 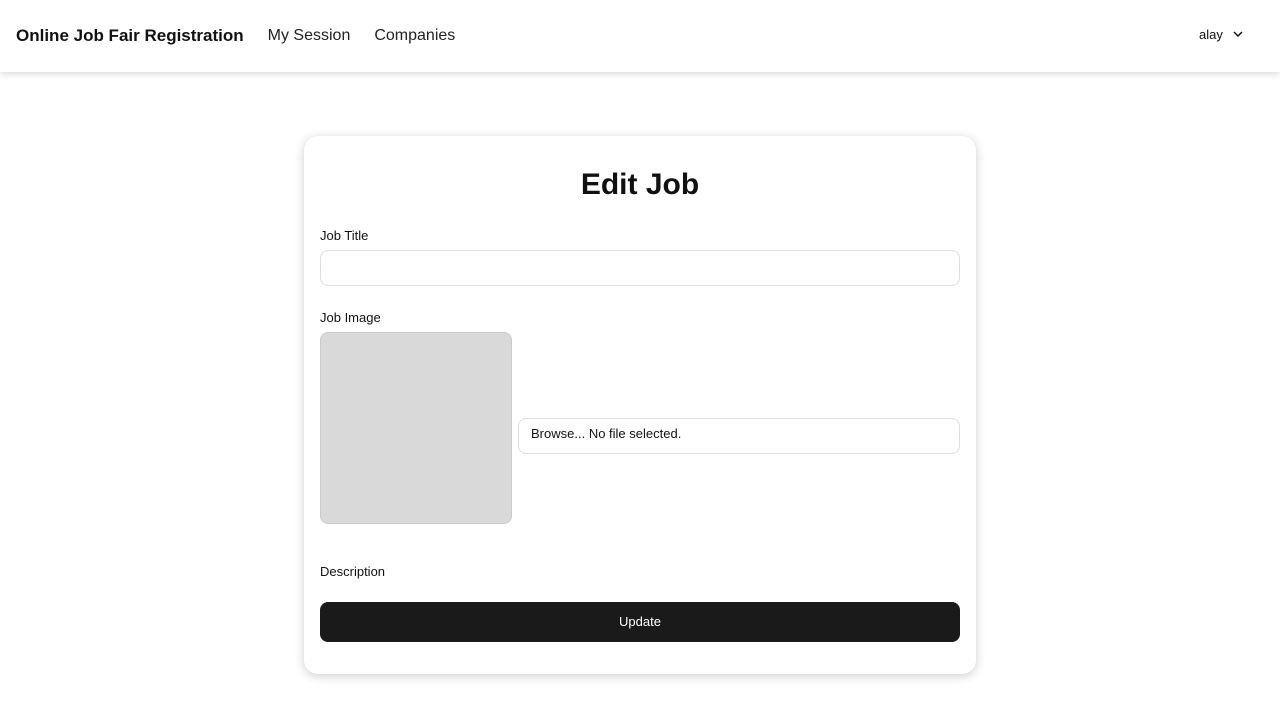 What do you see at coordinates (414, 36) in the screenshot?
I see `nav-companies: Companies` at bounding box center [414, 36].